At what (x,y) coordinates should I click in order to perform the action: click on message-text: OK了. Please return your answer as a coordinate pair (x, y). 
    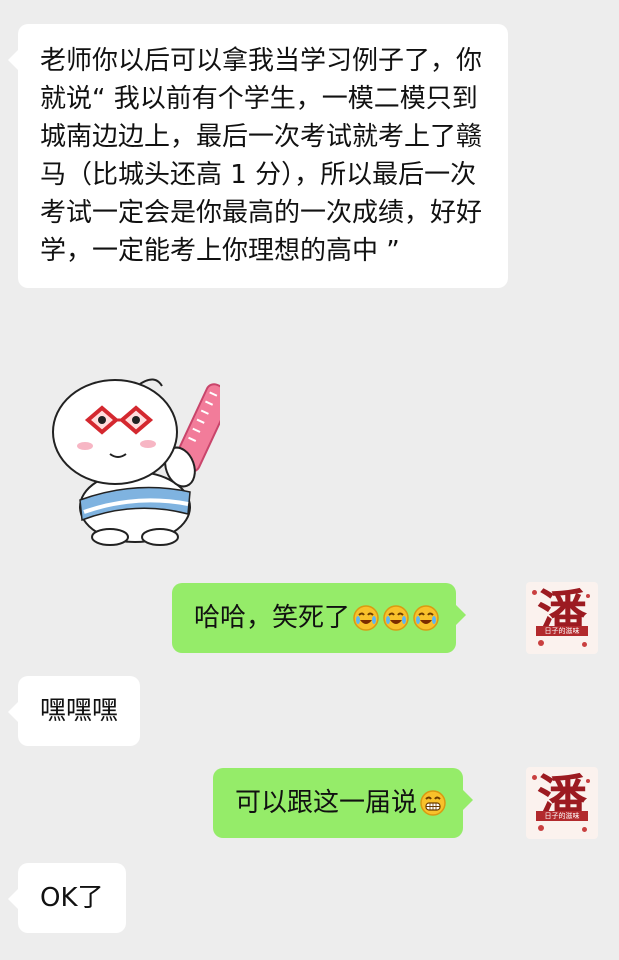
    Looking at the image, I should click on (72, 898).